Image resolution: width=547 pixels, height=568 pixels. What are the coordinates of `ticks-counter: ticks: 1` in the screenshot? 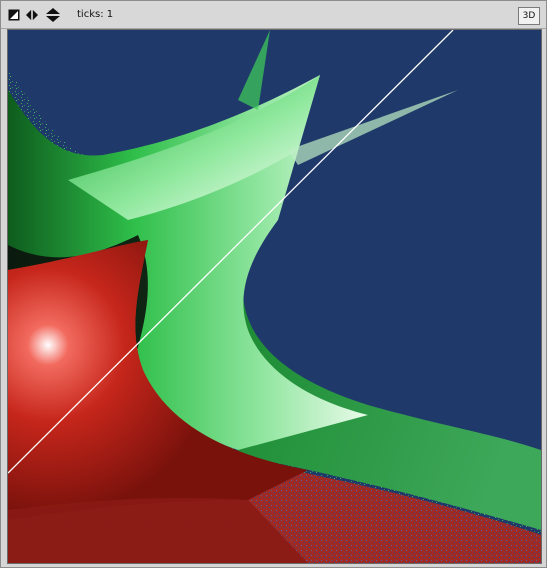 It's located at (95, 14).